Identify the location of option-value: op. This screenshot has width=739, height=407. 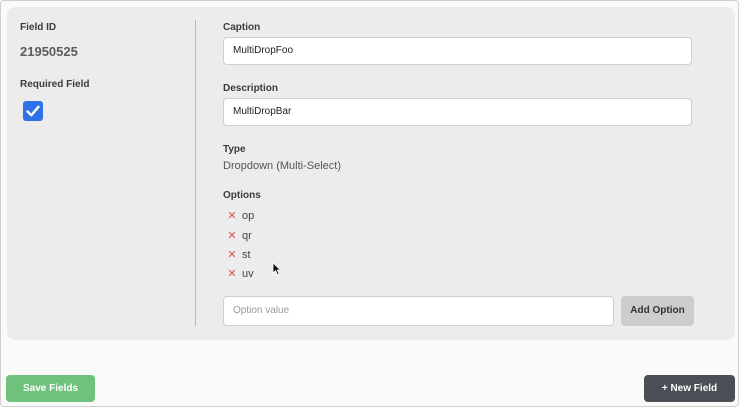
(248, 216).